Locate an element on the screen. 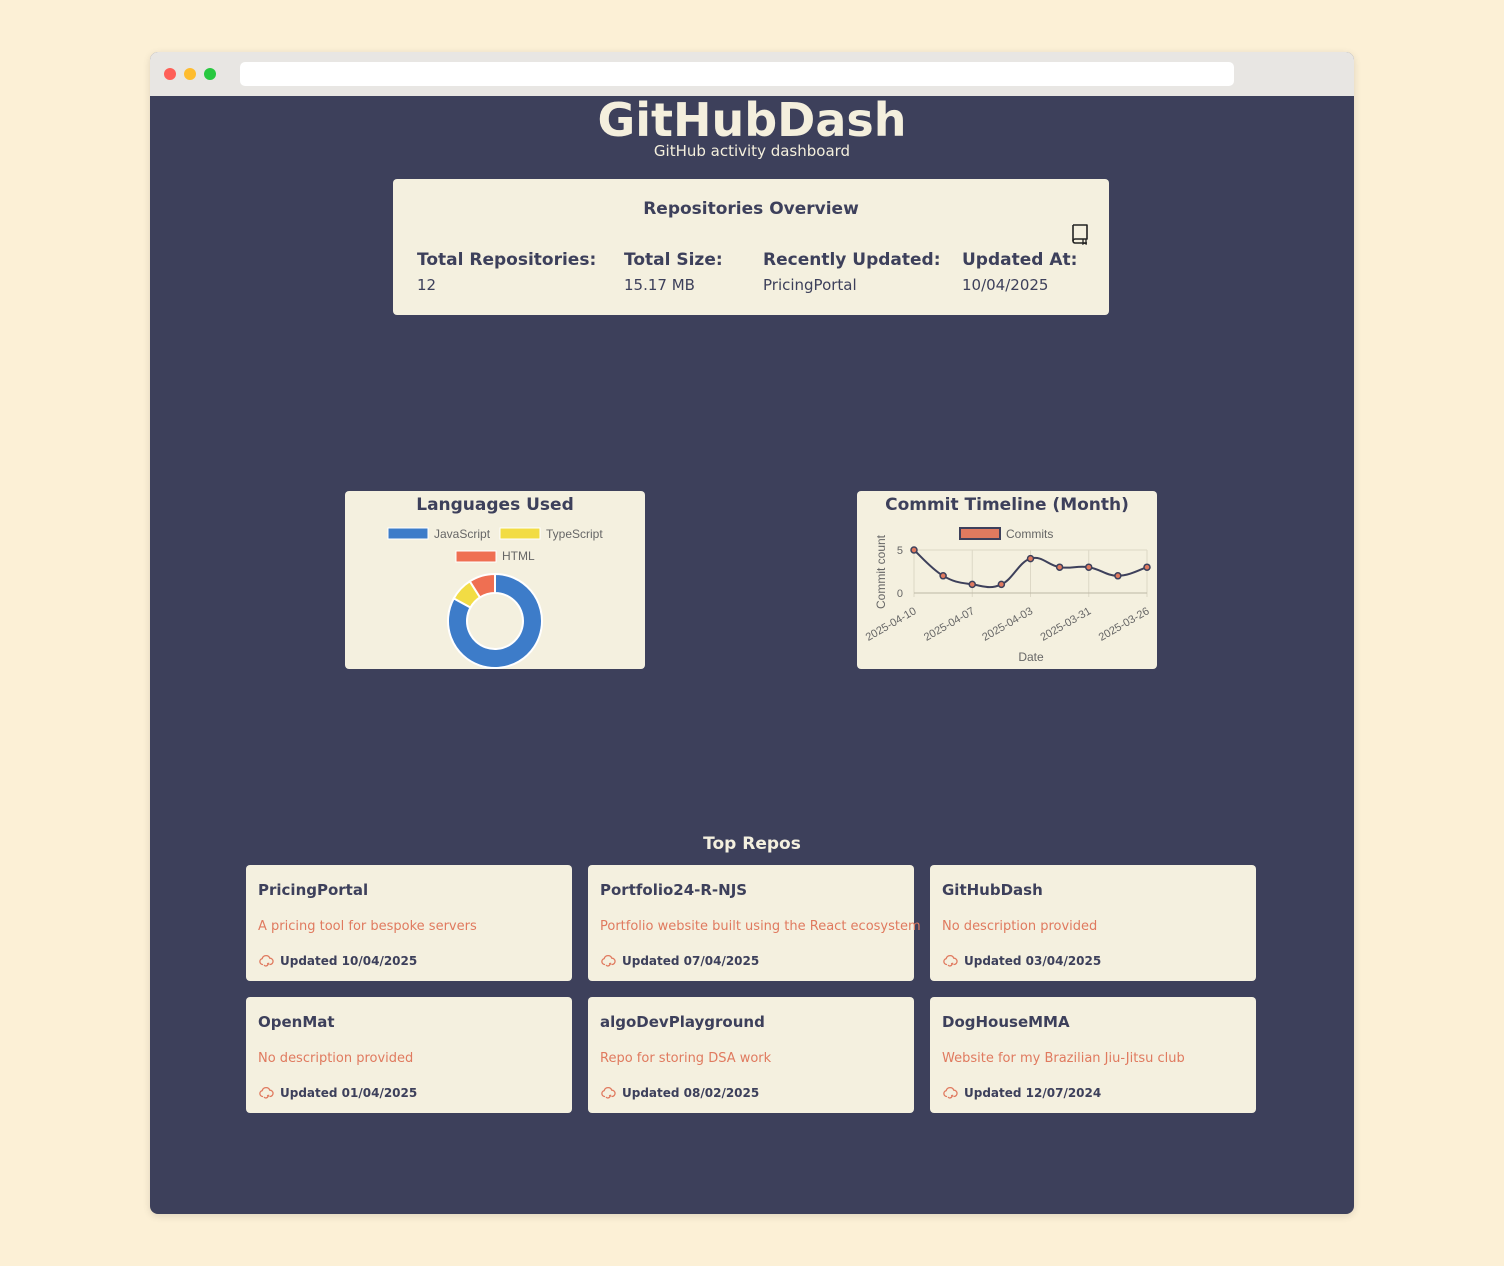 The width and height of the screenshot is (1504, 1266). legend-swatch-javascript is located at coordinates (408, 533).